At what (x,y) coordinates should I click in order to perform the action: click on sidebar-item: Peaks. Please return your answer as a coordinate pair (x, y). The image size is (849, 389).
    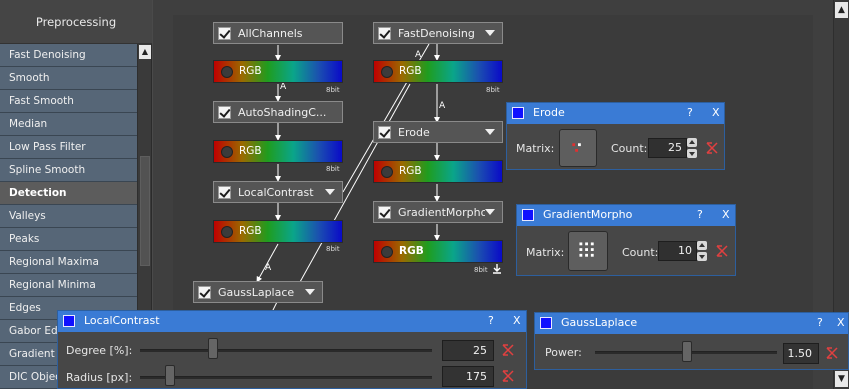
    Looking at the image, I should click on (68, 239).